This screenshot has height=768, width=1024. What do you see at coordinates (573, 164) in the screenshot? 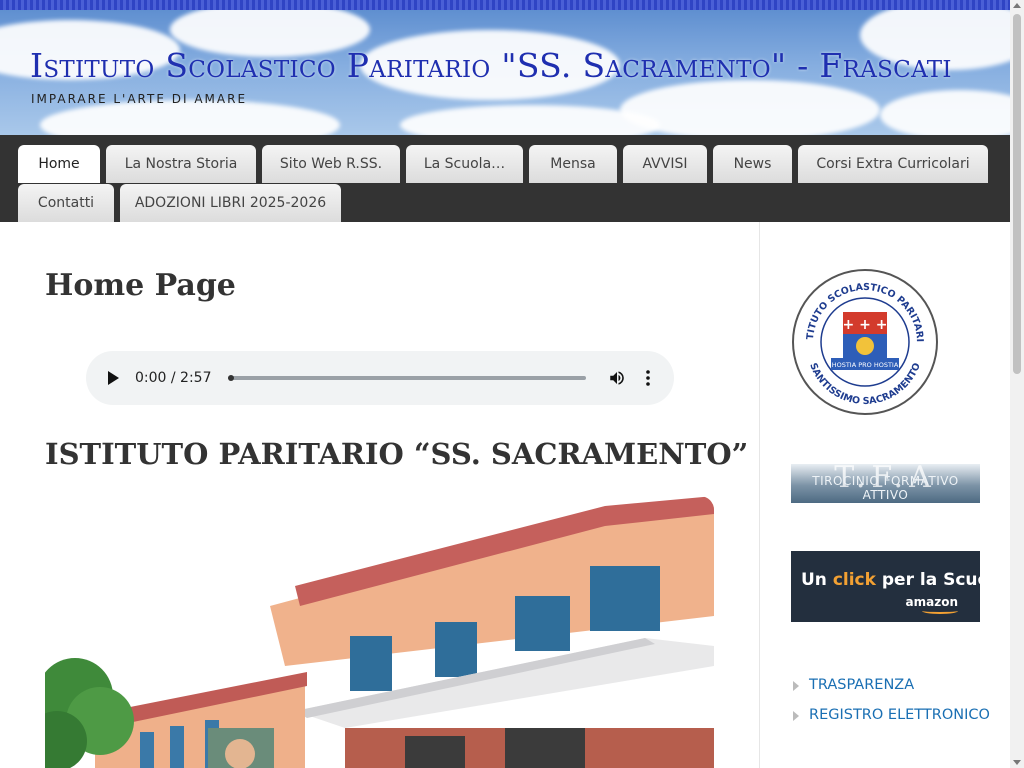
I see `nav-mensa: Mensa` at bounding box center [573, 164].